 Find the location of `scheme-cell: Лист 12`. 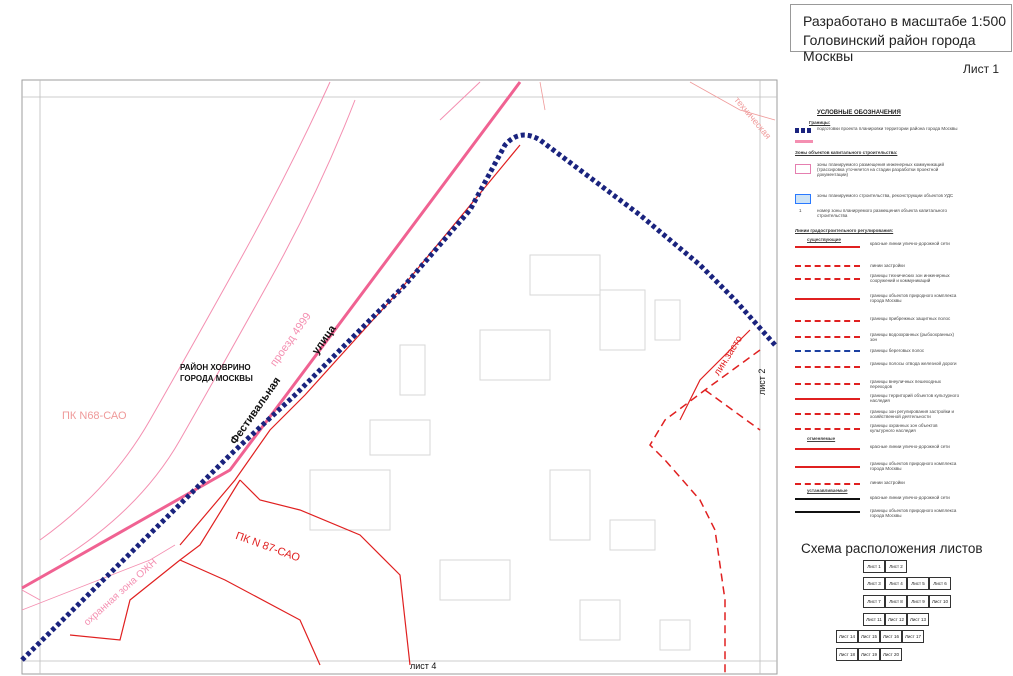

scheme-cell: Лист 12 is located at coordinates (896, 619).